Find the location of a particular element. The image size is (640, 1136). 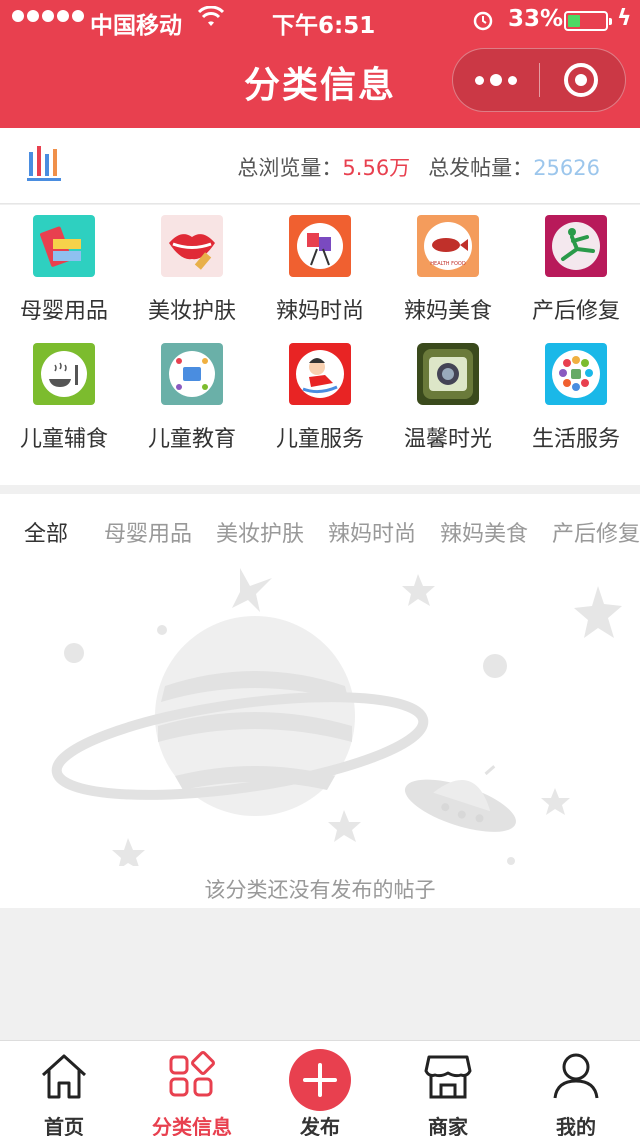

category-item: 产后修复 is located at coordinates (576, 269).